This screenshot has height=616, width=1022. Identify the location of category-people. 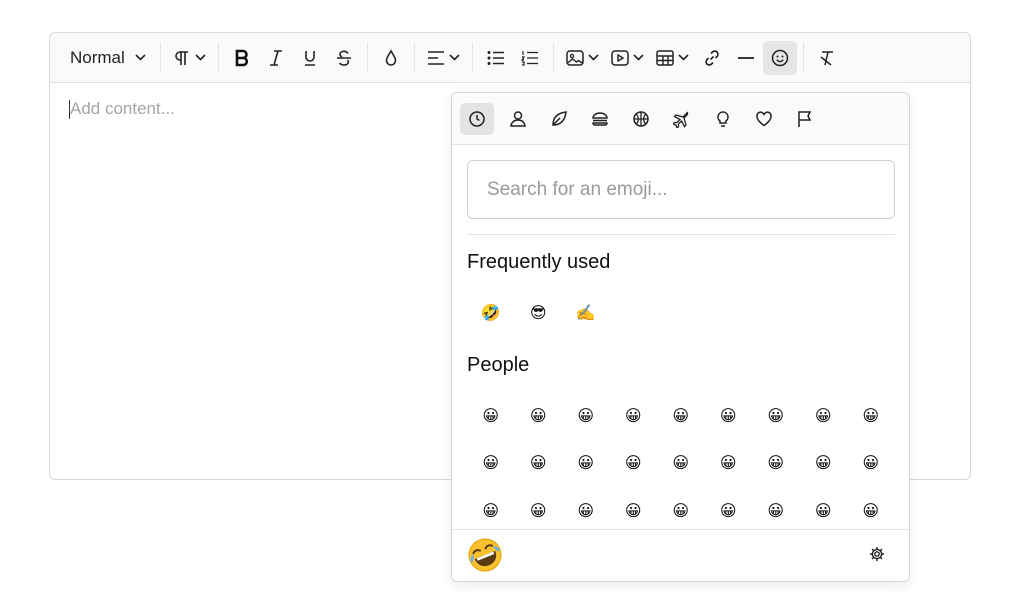
(518, 119).